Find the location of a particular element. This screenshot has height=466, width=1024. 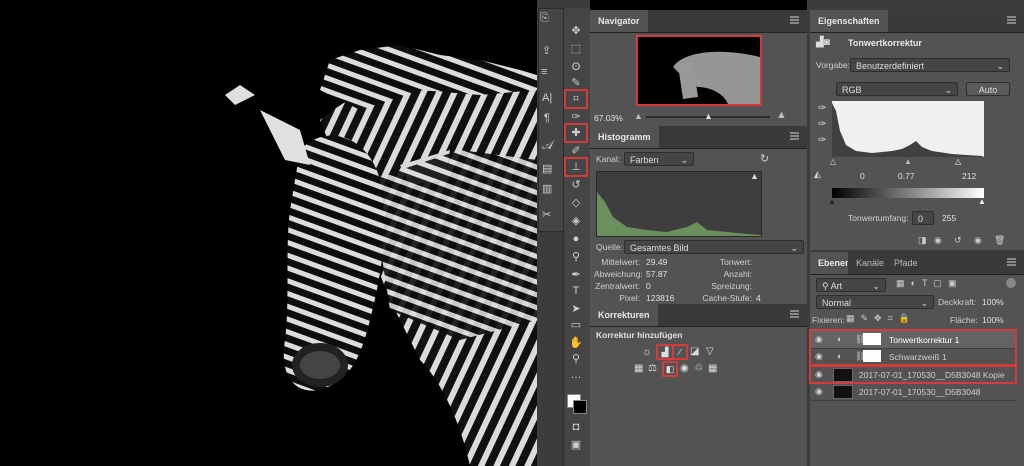

screen-mode-icon: ▣ is located at coordinates (576, 445).